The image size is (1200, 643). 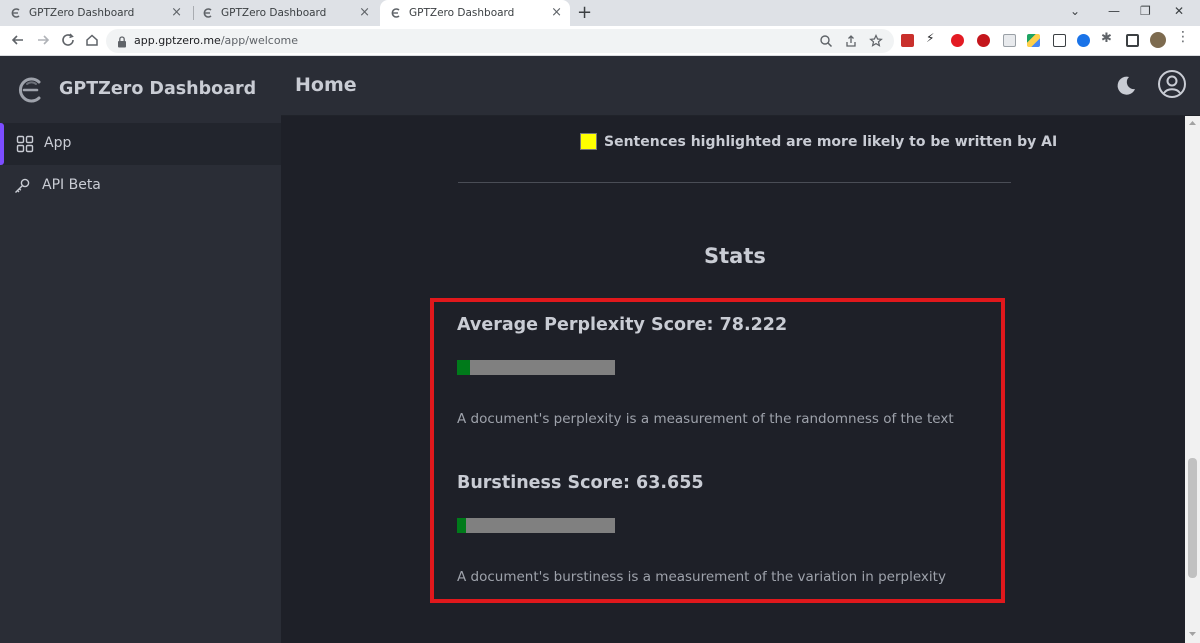 What do you see at coordinates (30, 90) in the screenshot?
I see `gptzero-logo-icon` at bounding box center [30, 90].